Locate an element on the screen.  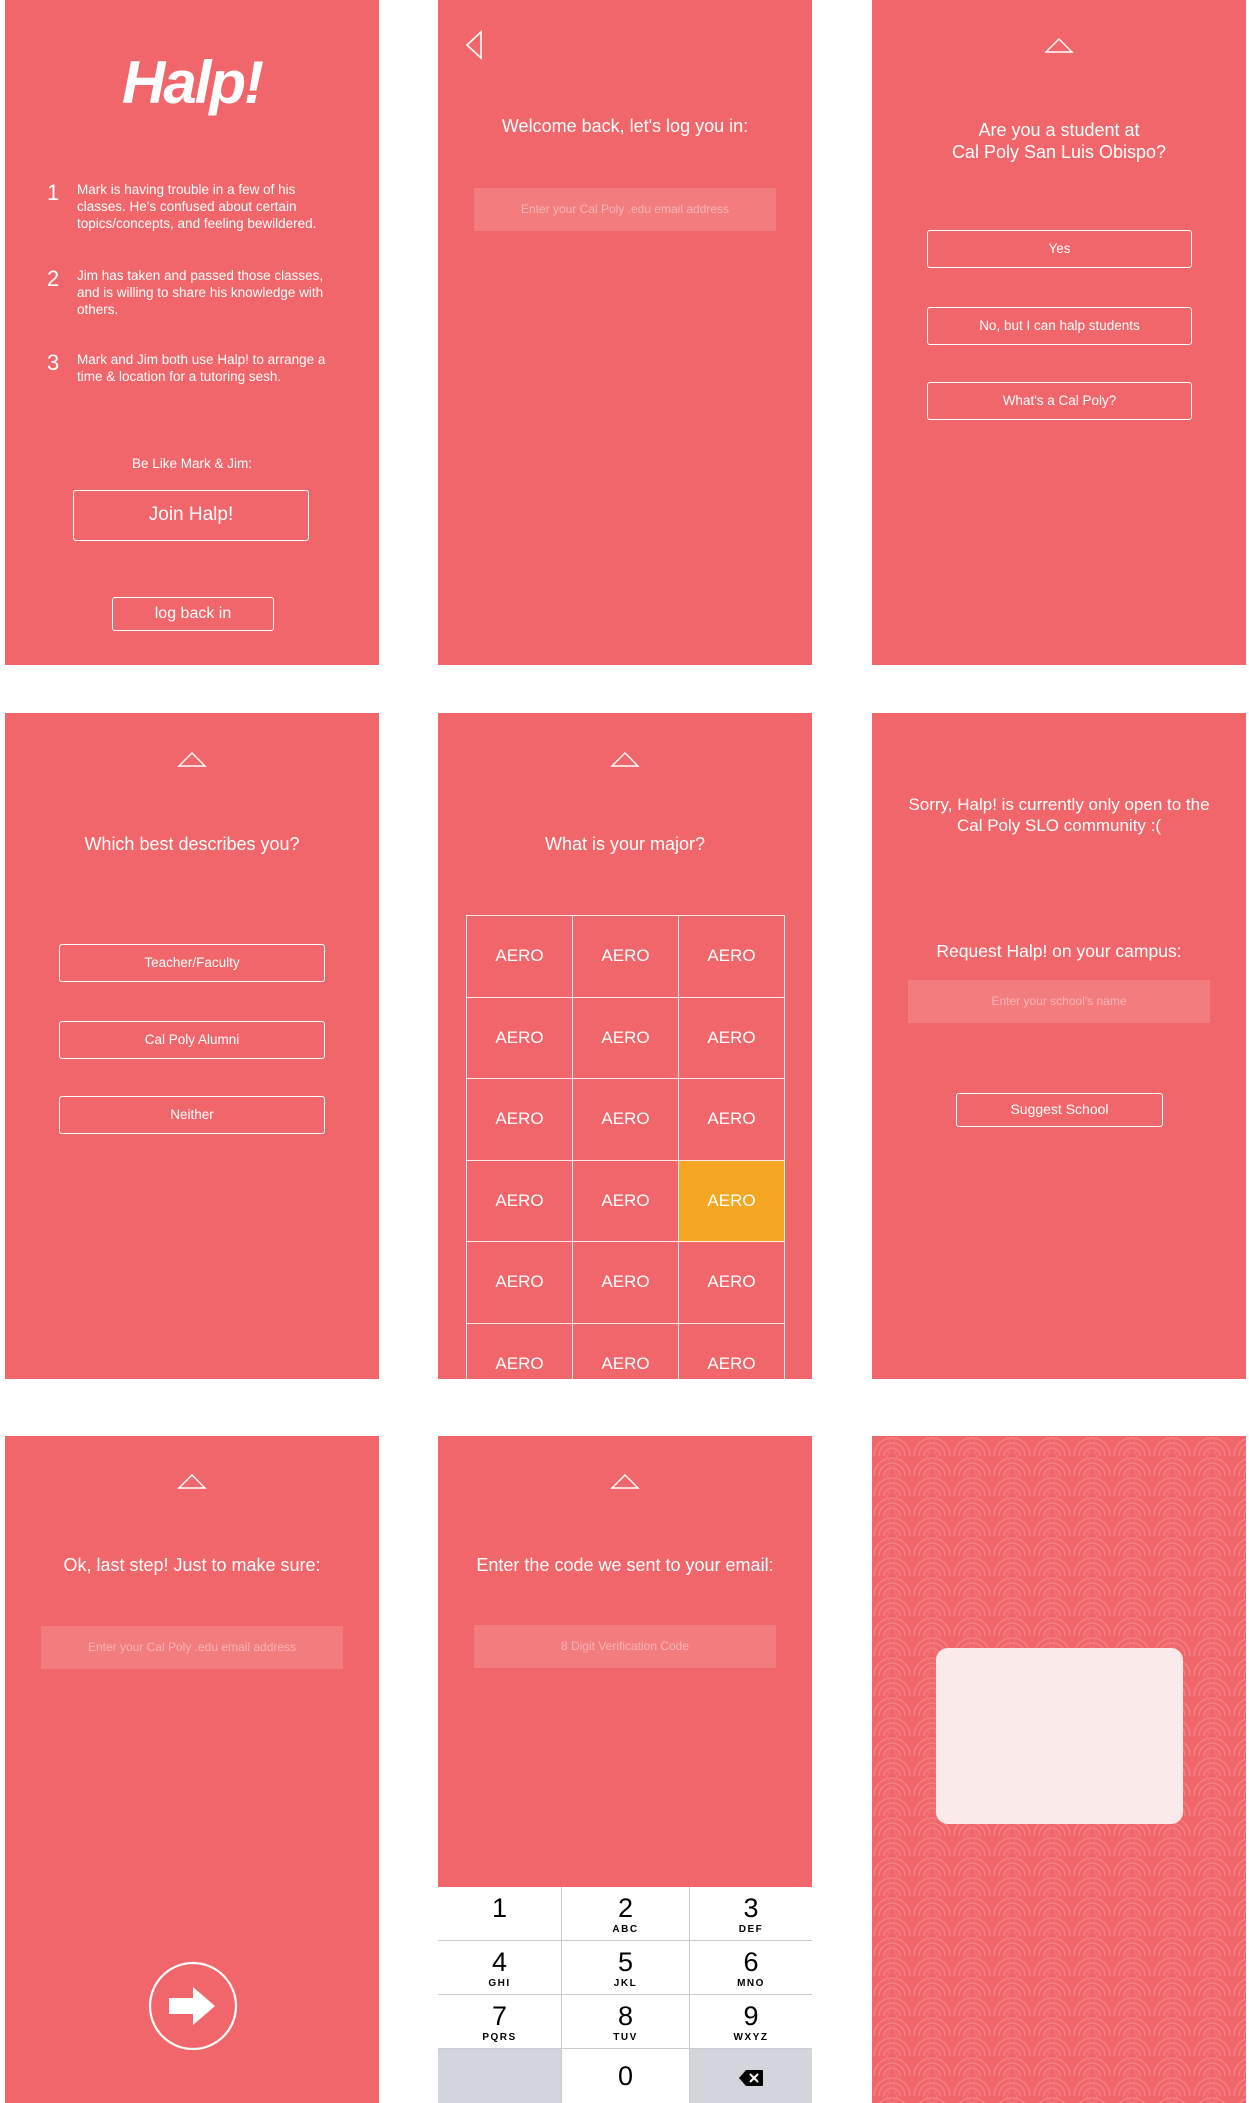
key-letters: ABC is located at coordinates (625, 1929).